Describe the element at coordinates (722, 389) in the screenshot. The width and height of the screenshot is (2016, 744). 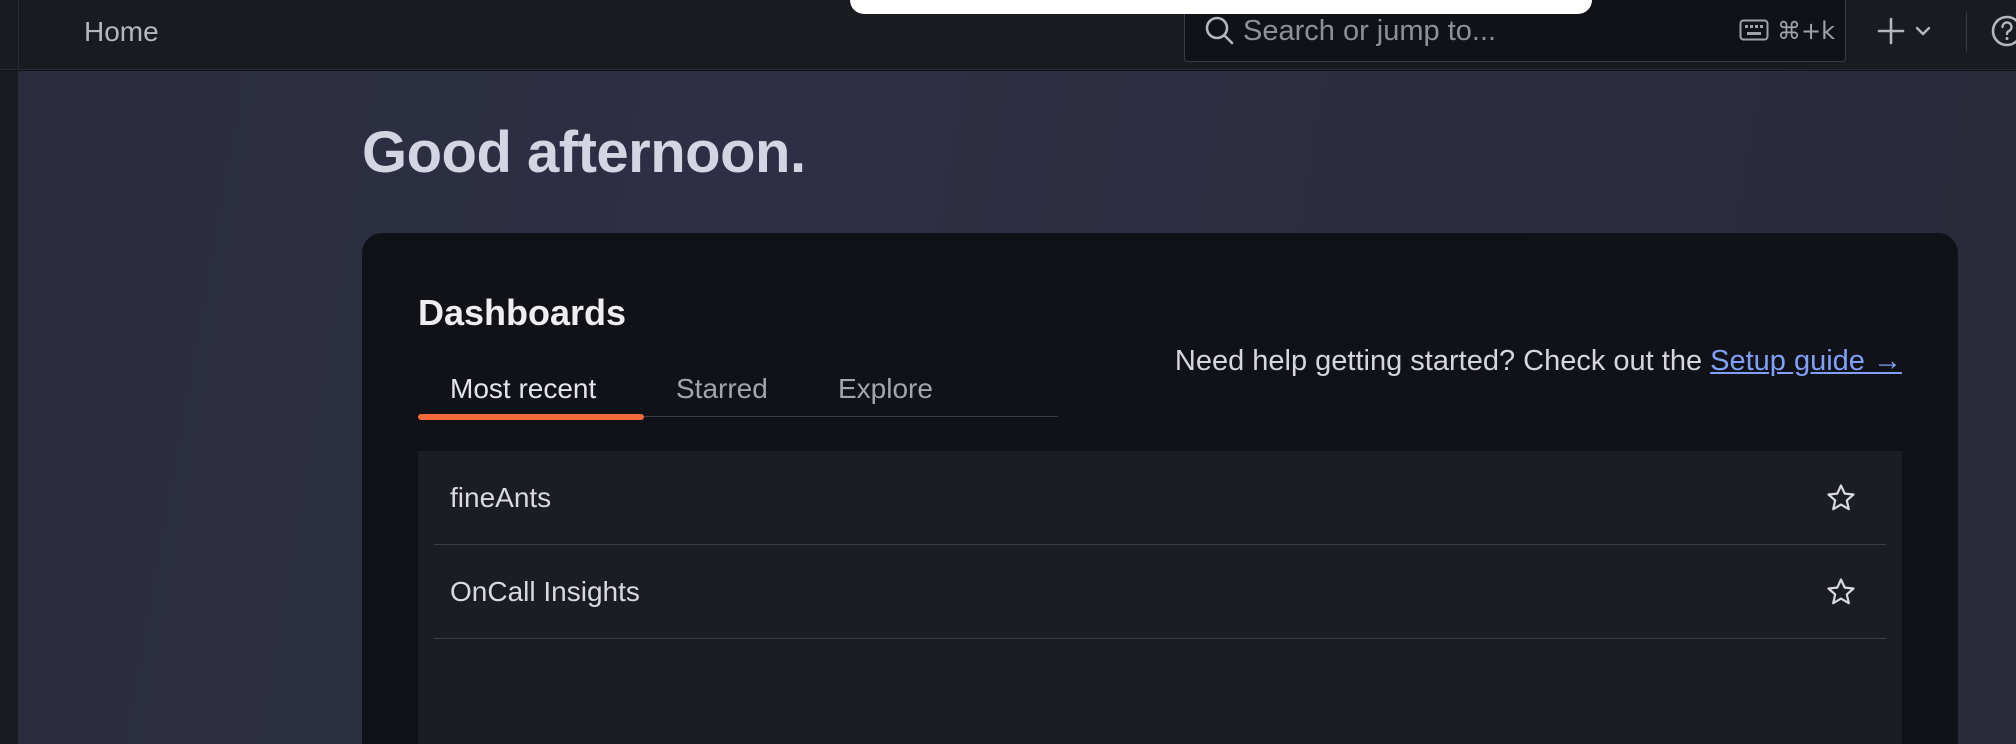
I see `tab-starred: Starred` at that location.